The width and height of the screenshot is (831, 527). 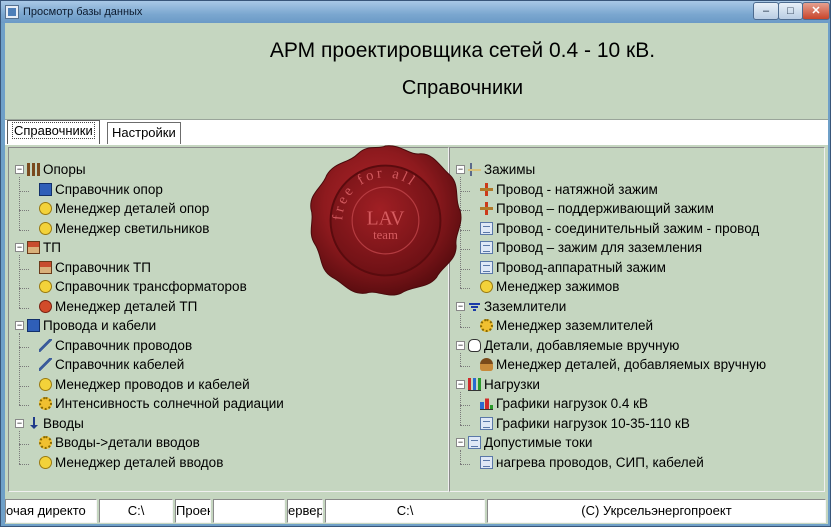 I want to click on left-tree-group: − Опоры, so click(x=50, y=170).